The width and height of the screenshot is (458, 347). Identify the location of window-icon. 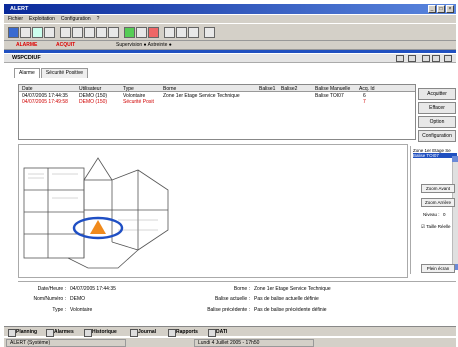
(113, 32).